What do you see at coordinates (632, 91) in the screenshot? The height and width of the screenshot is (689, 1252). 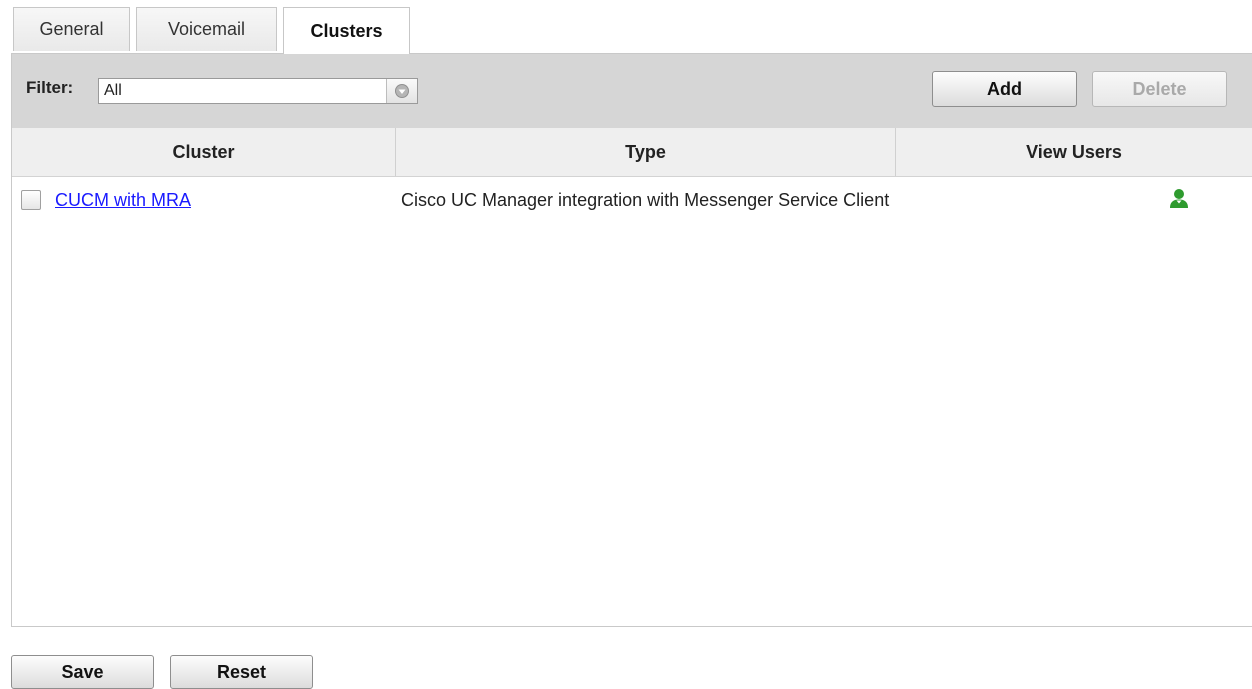 I see `toolbar: Filter: All Add Delete` at bounding box center [632, 91].